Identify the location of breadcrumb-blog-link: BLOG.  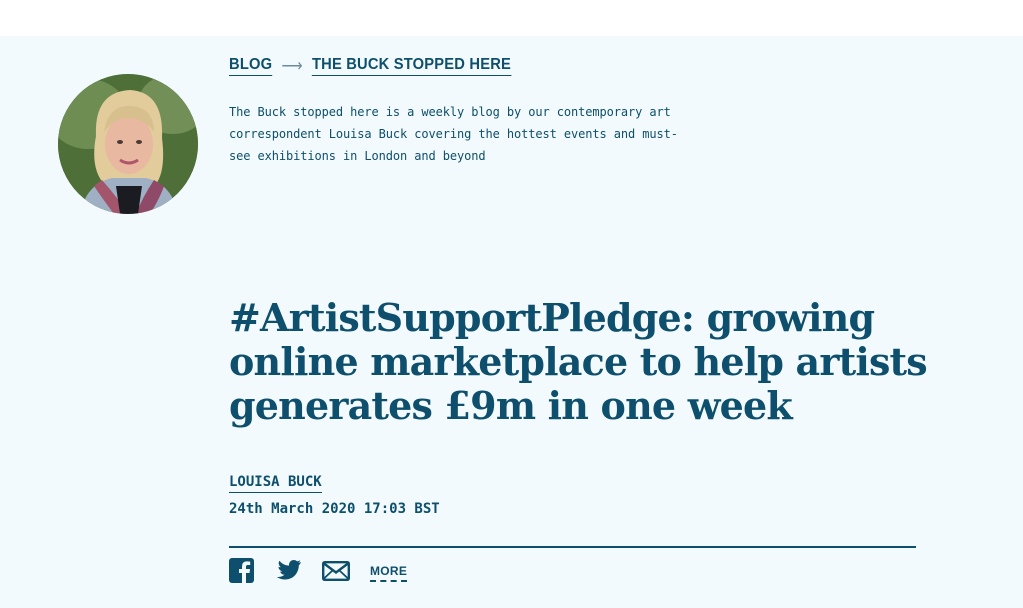
(251, 66).